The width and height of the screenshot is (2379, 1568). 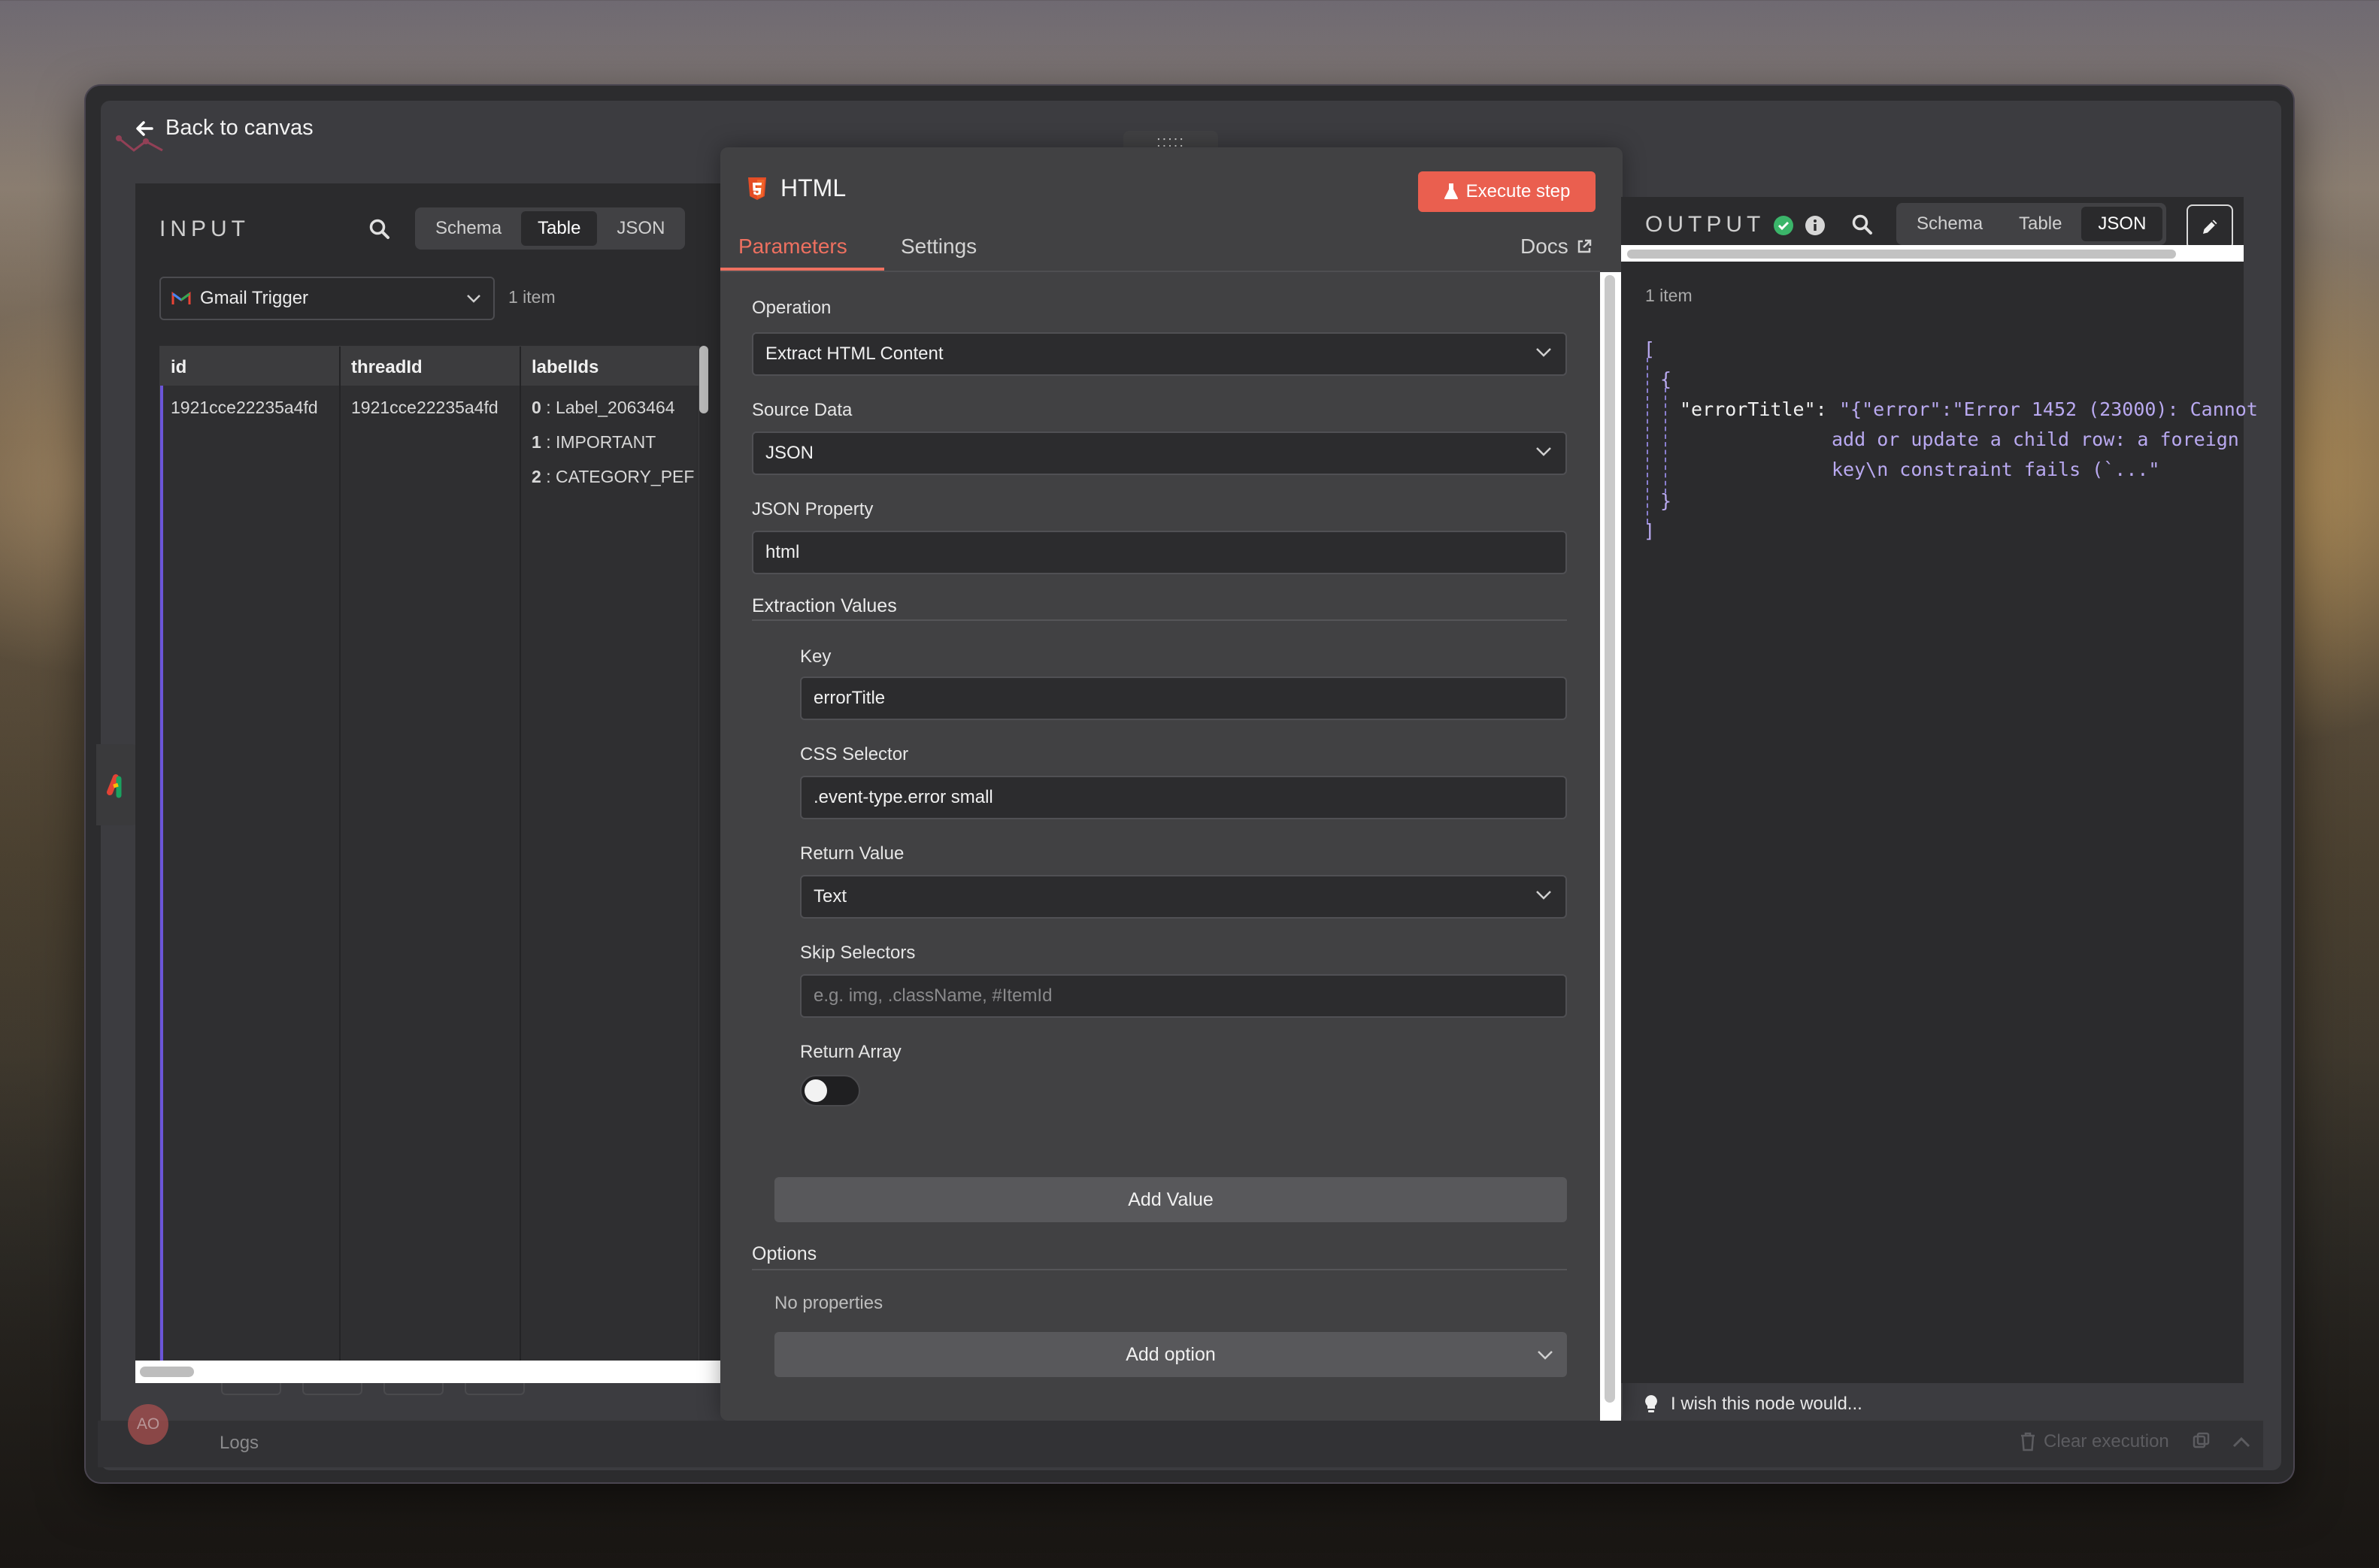 What do you see at coordinates (428, 1372) in the screenshot?
I see `input-horizontal-scrollbar` at bounding box center [428, 1372].